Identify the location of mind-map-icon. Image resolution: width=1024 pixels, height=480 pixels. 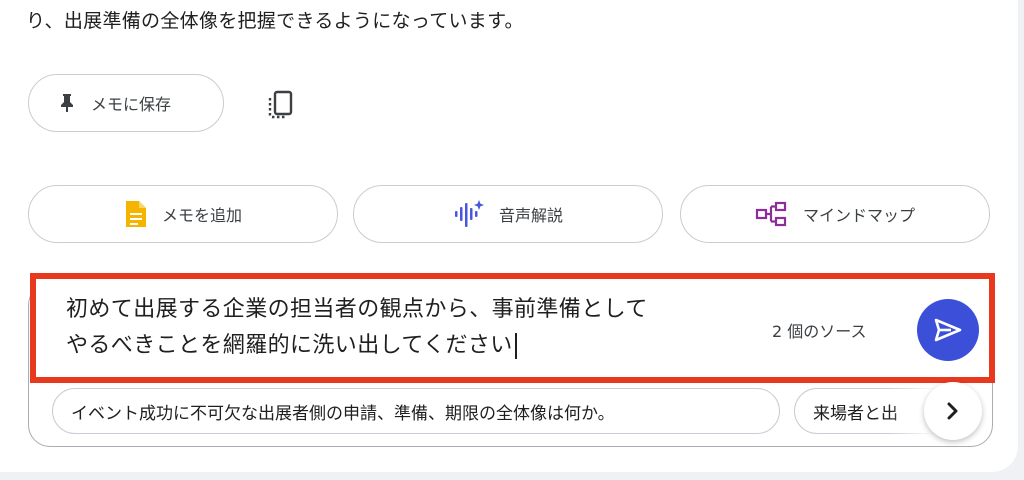
(772, 214).